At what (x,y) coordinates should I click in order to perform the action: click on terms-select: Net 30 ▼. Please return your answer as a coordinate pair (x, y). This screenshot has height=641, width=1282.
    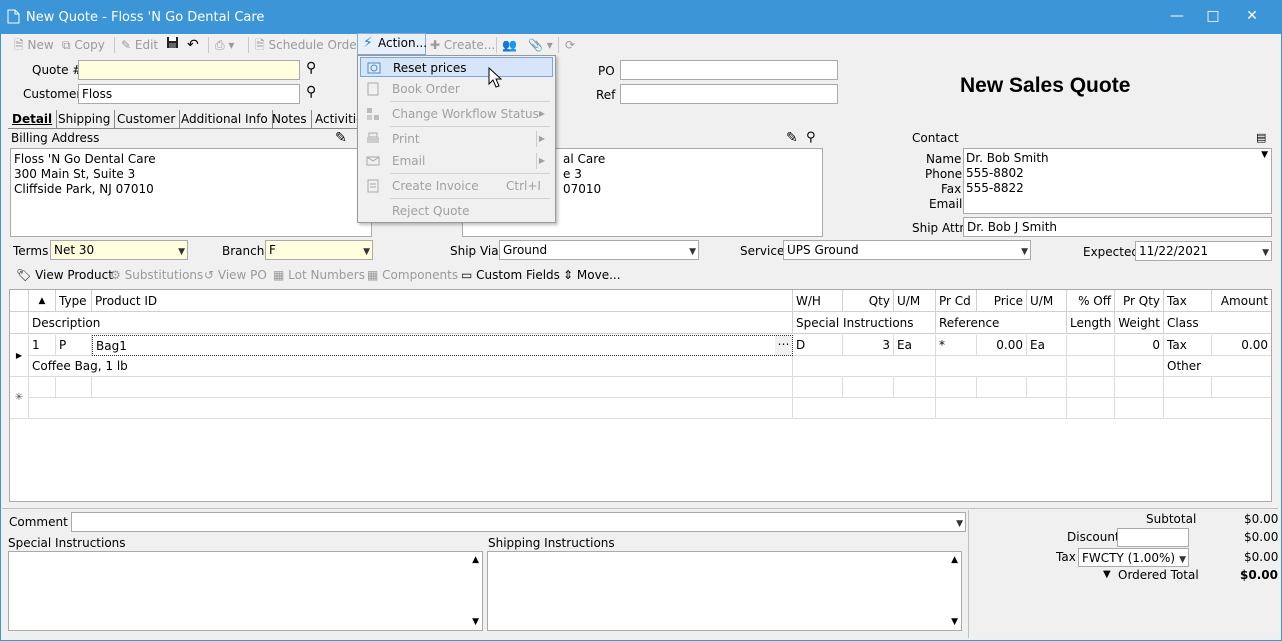
    Looking at the image, I should click on (119, 250).